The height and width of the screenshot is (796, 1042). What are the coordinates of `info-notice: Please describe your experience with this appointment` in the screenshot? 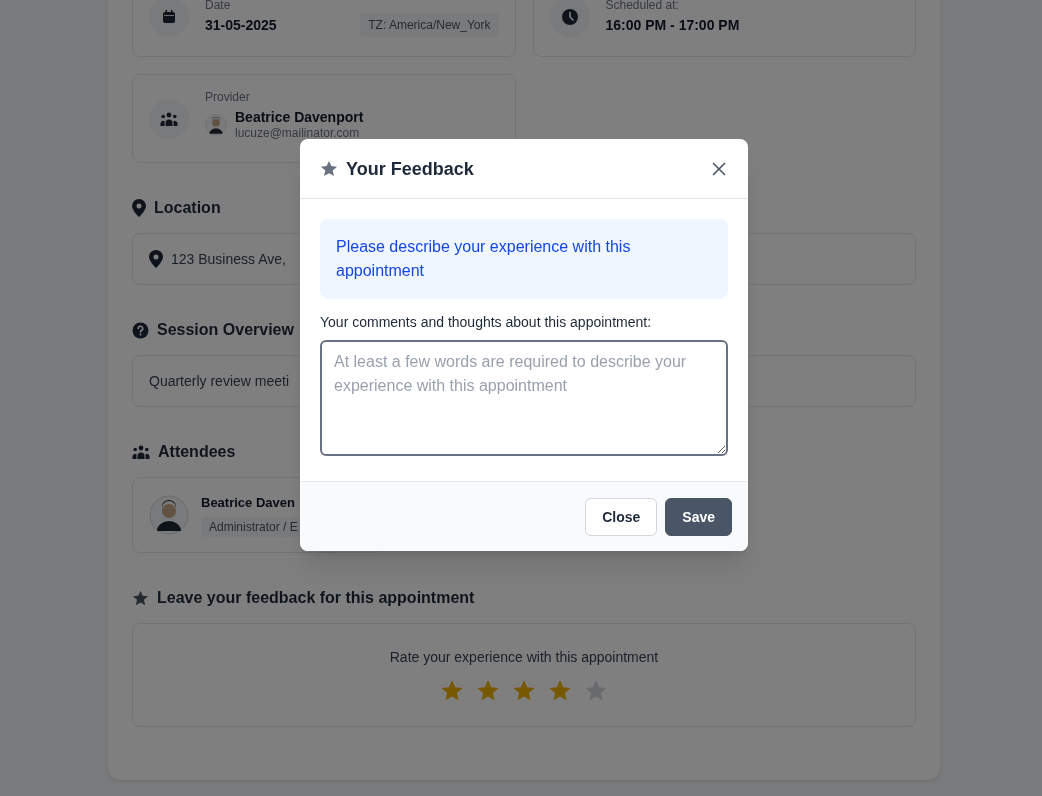 It's located at (524, 259).